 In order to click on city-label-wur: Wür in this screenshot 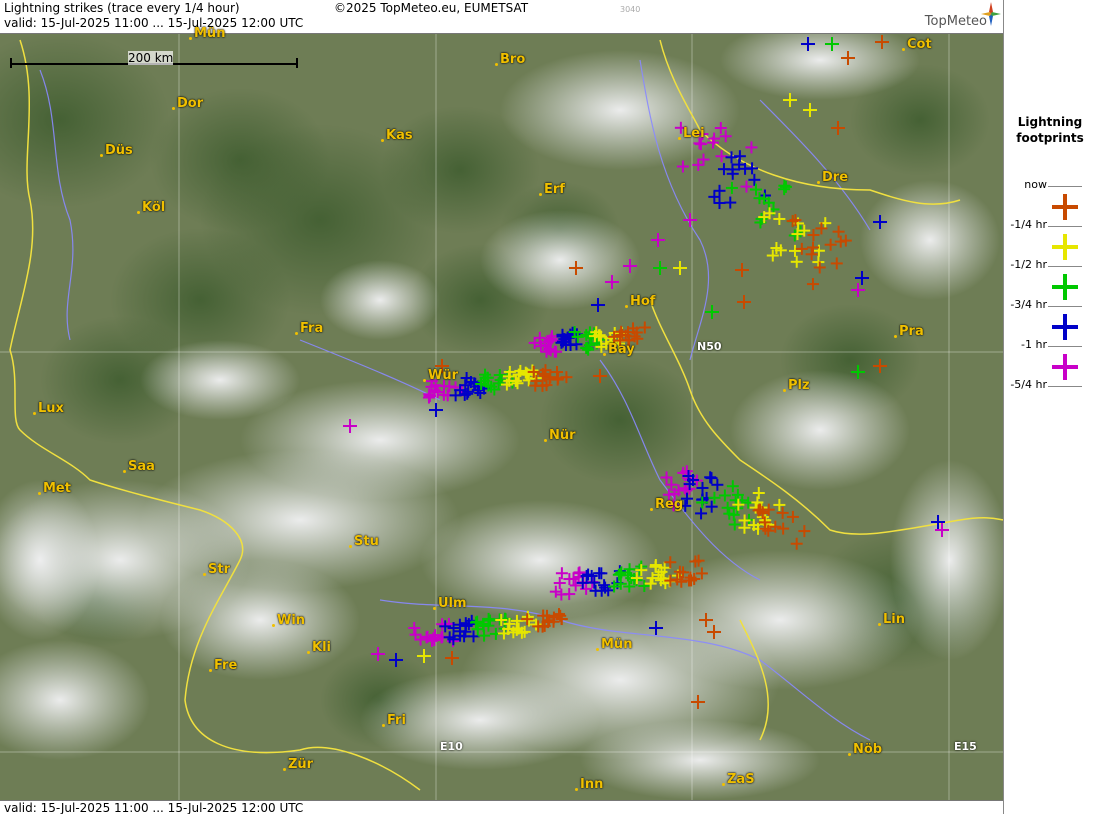, I will do `click(440, 375)`.